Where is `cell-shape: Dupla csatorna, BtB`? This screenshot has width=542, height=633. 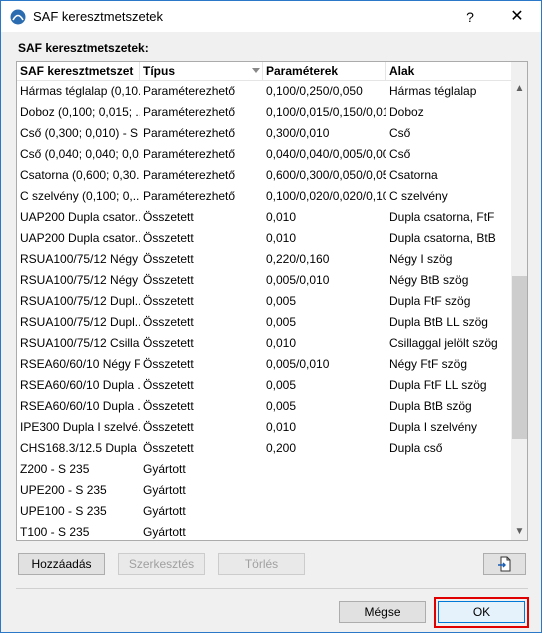 cell-shape: Dupla csatorna, BtB is located at coordinates (442, 238).